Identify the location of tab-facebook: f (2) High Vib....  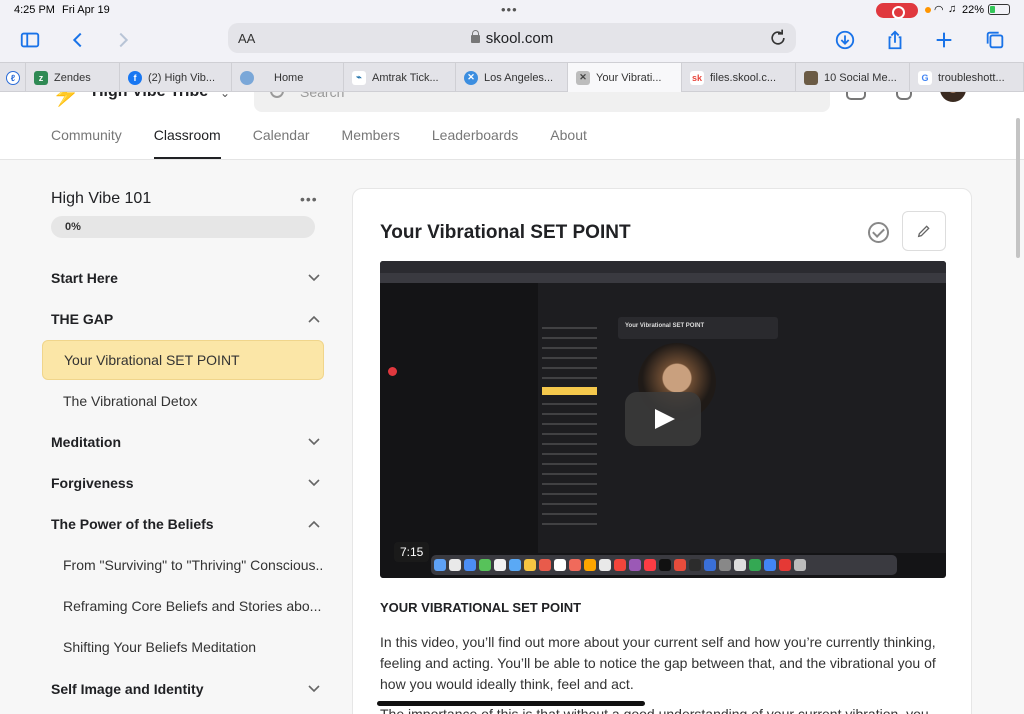
(176, 77).